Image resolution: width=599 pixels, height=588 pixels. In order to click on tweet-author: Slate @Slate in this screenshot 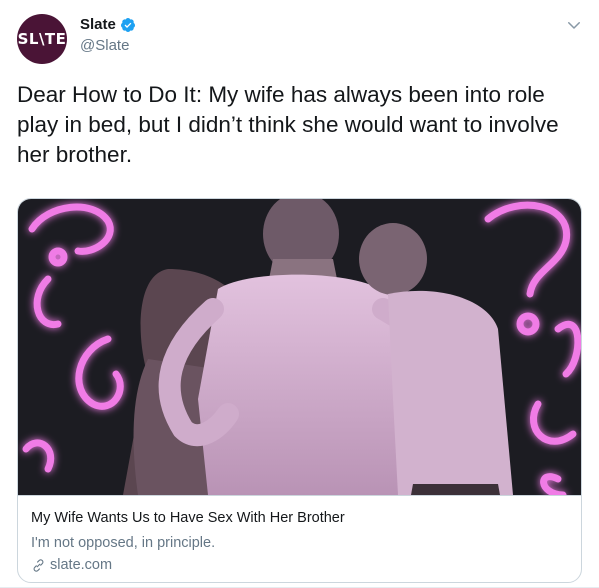, I will do `click(108, 35)`.